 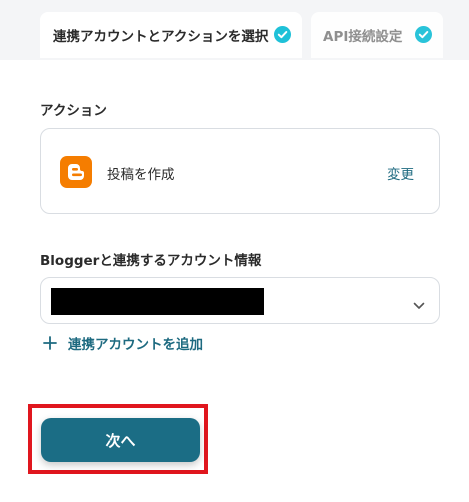 What do you see at coordinates (141, 175) in the screenshot?
I see `action-title: 投稿を作成` at bounding box center [141, 175].